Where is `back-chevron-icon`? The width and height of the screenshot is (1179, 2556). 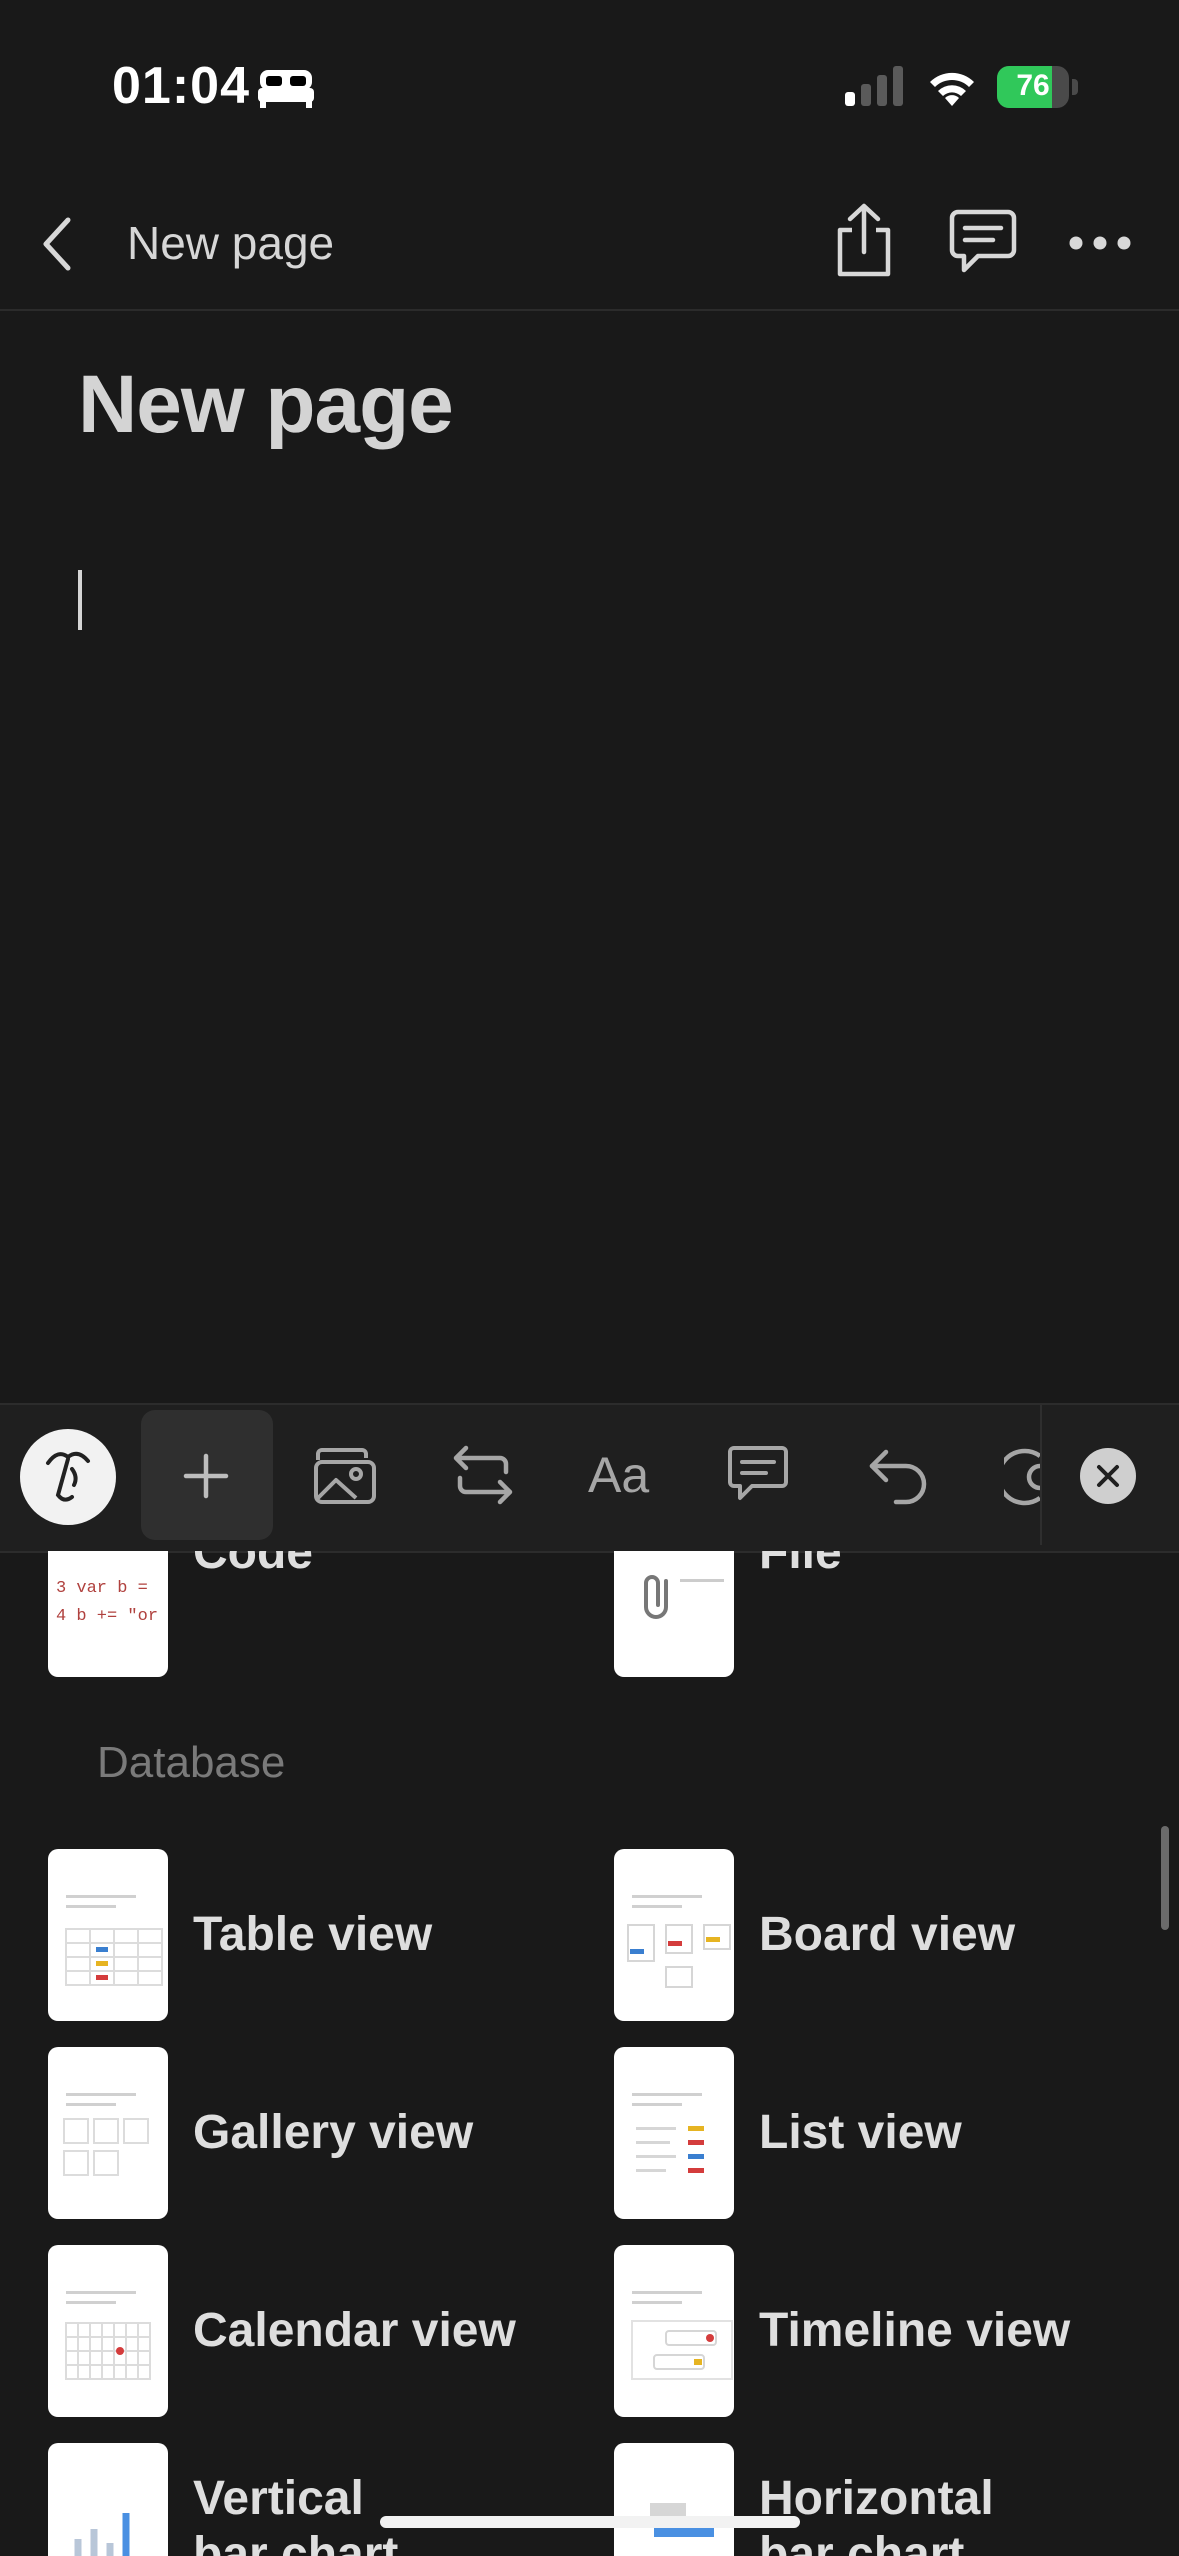
back-chevron-icon is located at coordinates (58, 244).